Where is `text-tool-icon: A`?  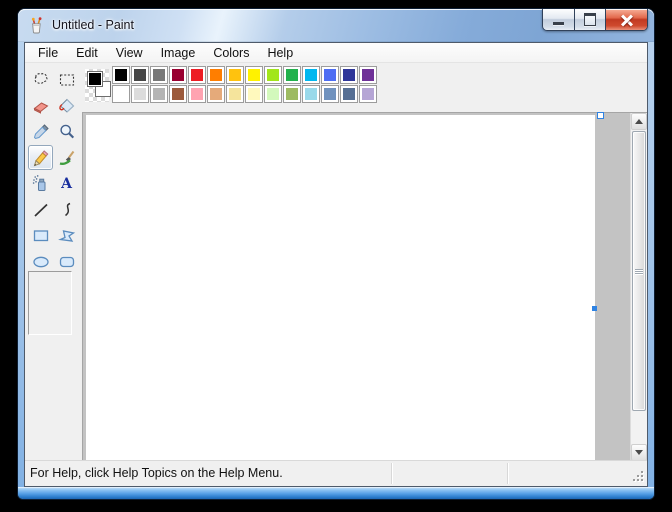 text-tool-icon: A is located at coordinates (66, 183).